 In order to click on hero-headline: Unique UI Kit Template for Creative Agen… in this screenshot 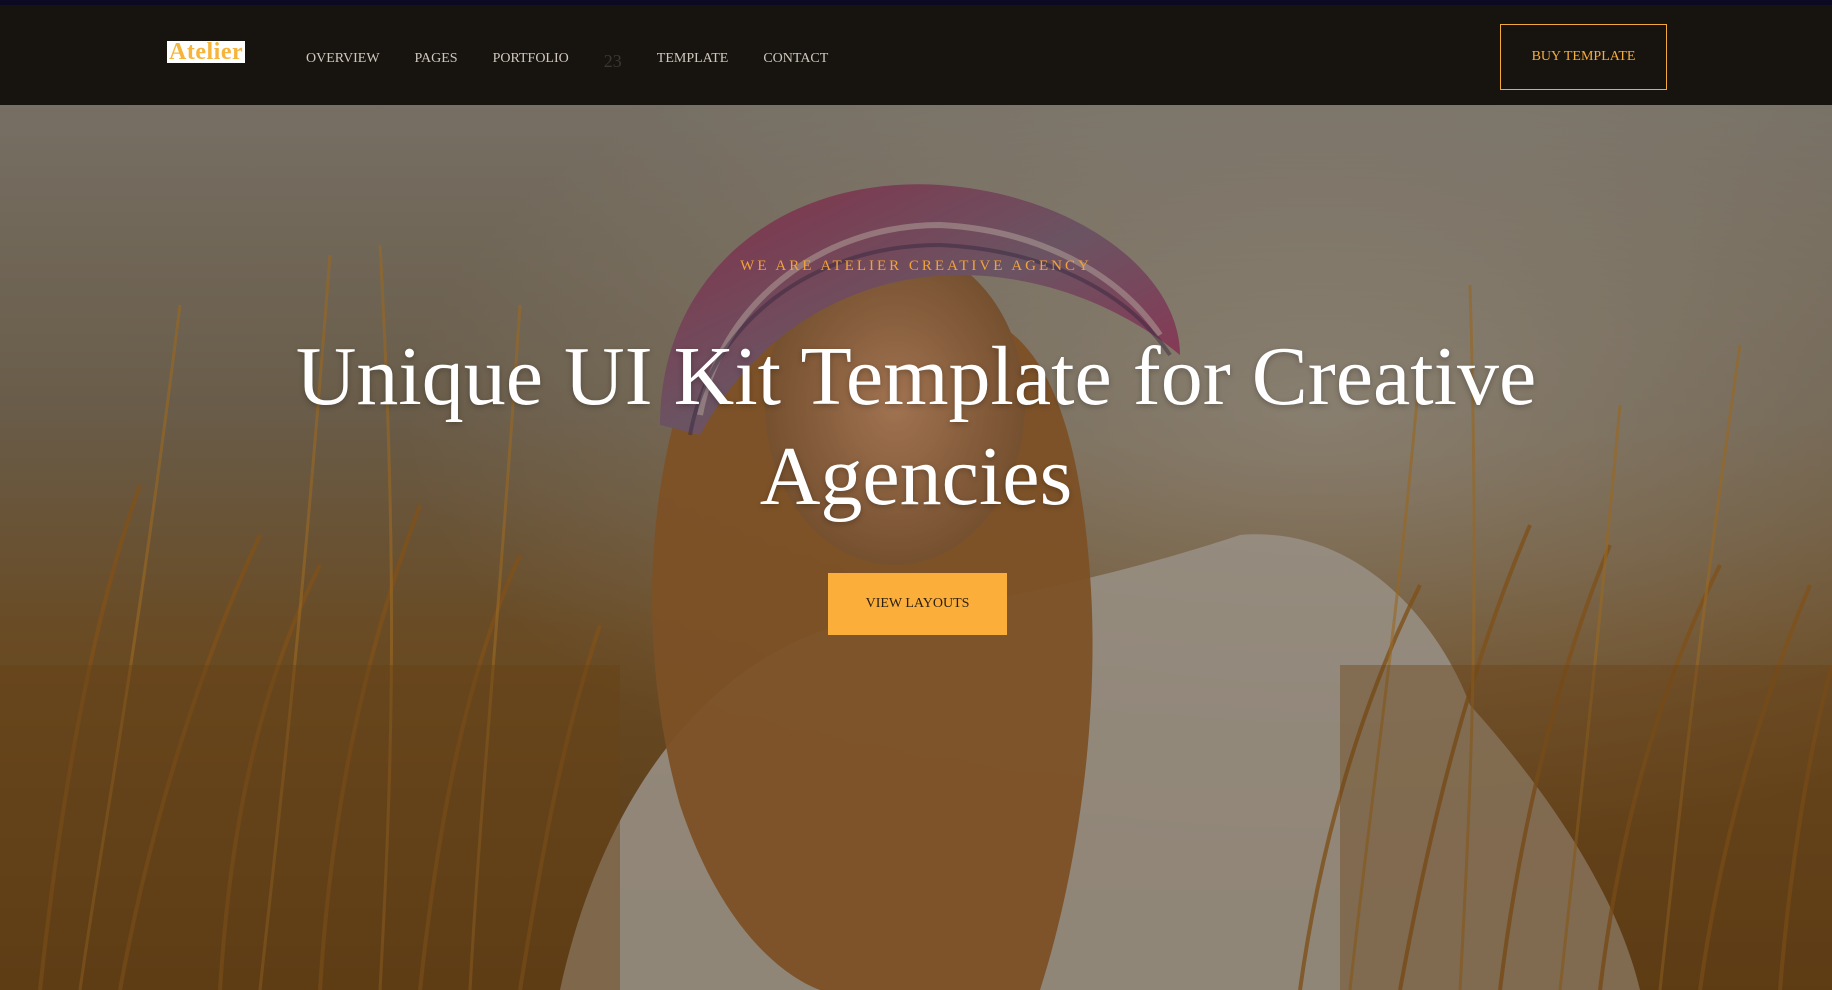, I will do `click(916, 426)`.